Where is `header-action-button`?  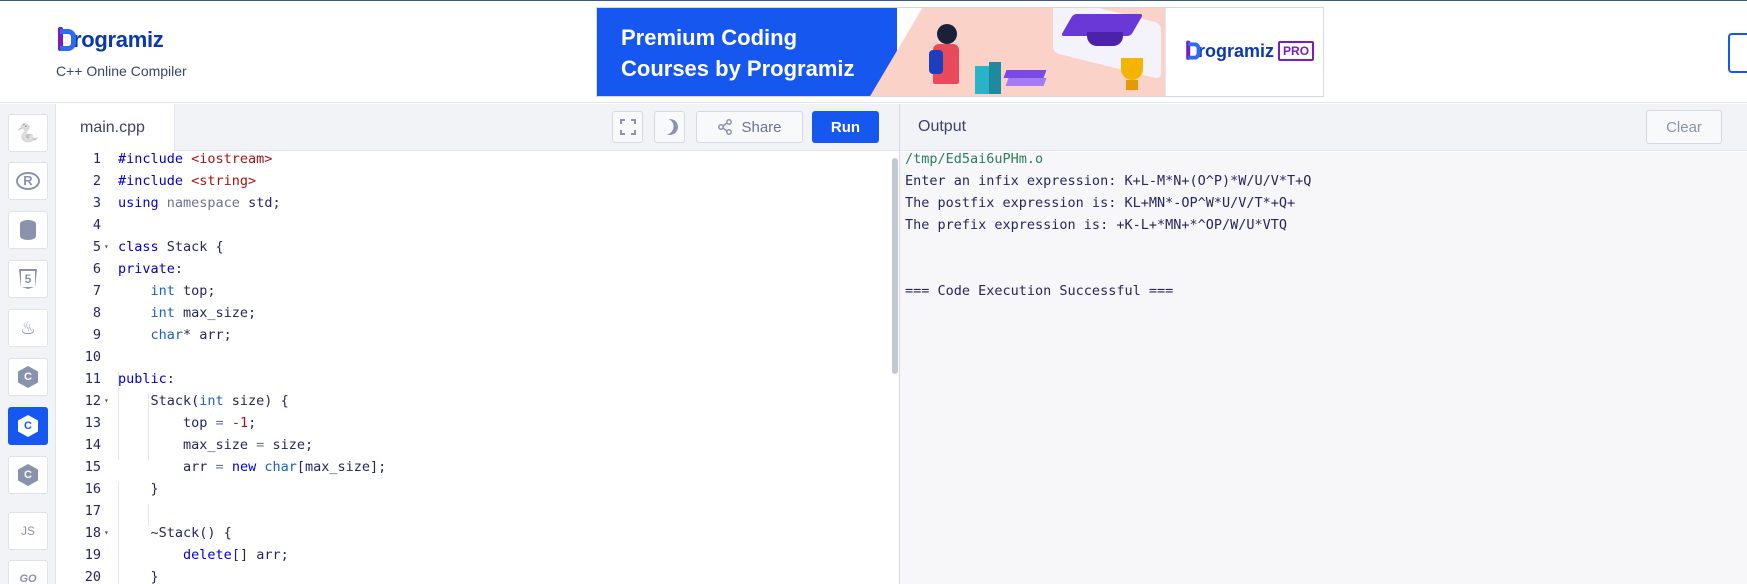 header-action-button is located at coordinates (1737, 53).